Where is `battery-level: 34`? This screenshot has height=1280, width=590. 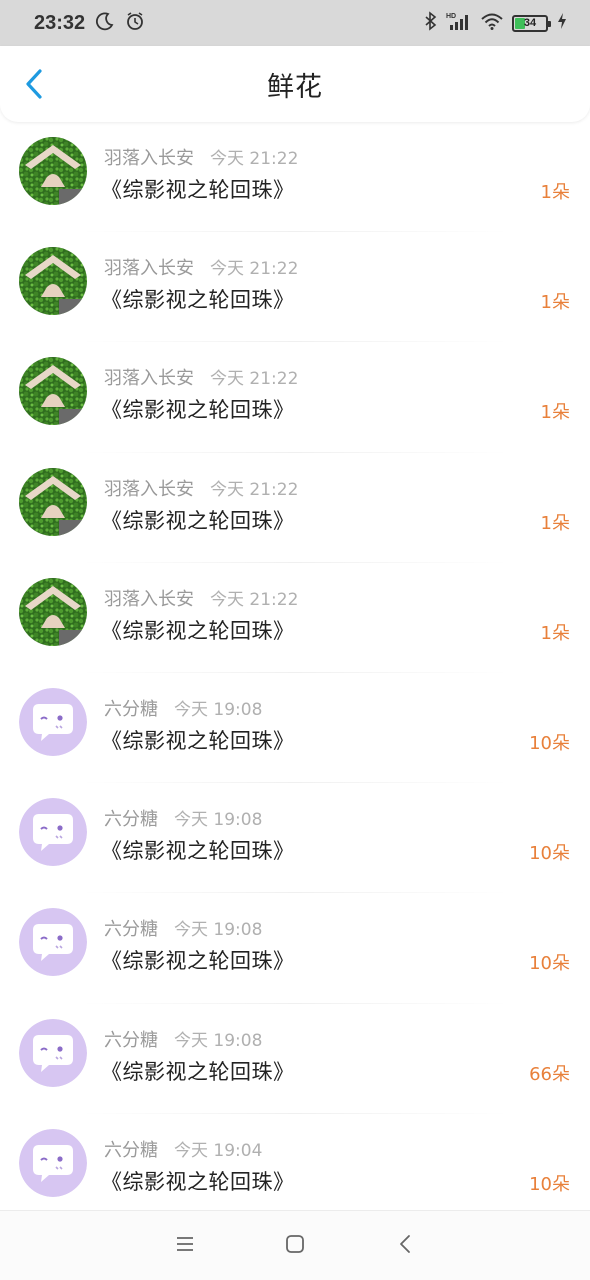
battery-level: 34 is located at coordinates (530, 23).